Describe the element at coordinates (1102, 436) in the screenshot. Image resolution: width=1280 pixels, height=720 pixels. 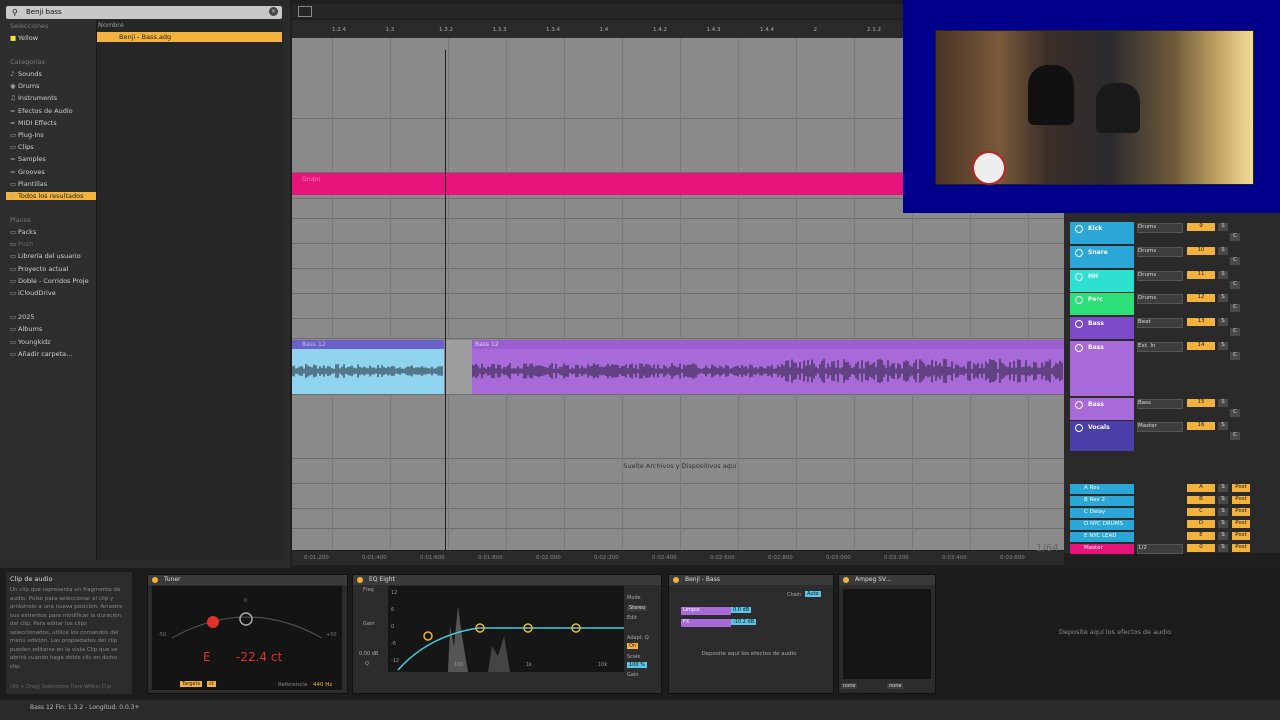
I see `mixer-track-vocals: Vocals` at that location.